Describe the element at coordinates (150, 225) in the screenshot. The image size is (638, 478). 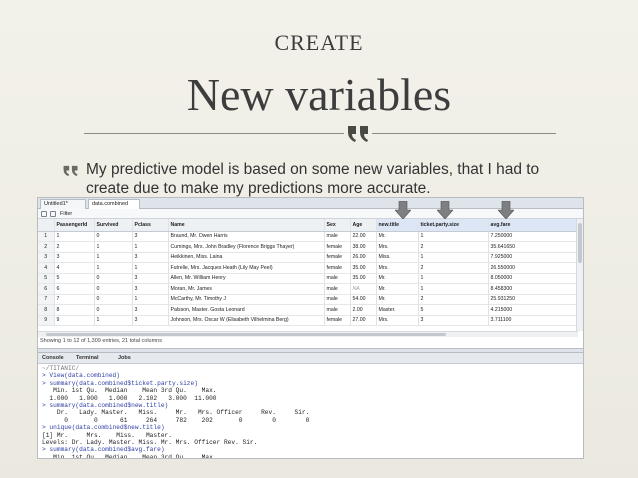
I see `col-header-pclass: Pclass` at that location.